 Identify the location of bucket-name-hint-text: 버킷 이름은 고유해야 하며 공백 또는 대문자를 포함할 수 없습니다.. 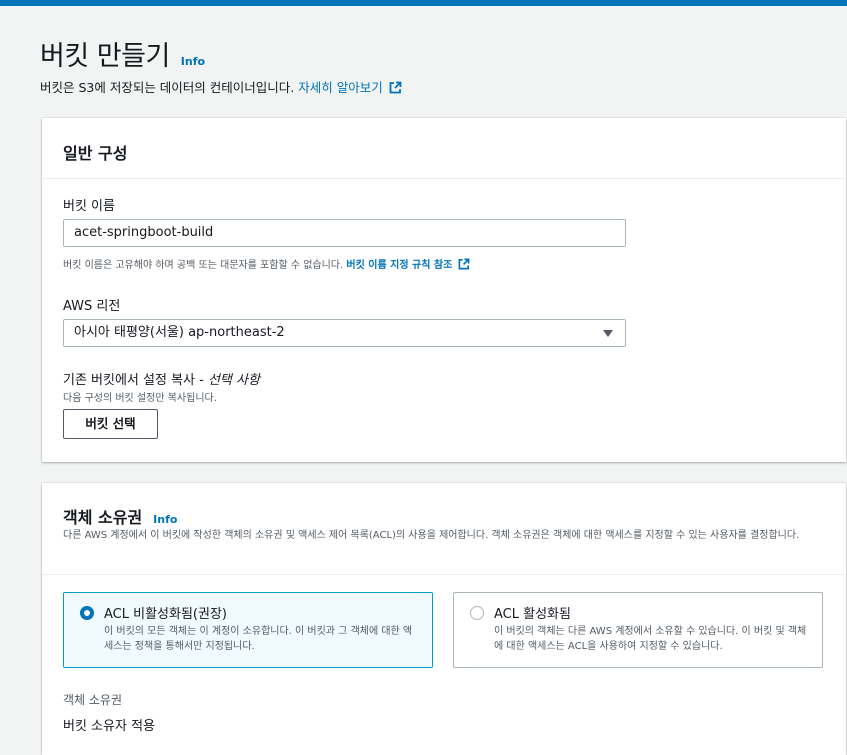
(203, 265).